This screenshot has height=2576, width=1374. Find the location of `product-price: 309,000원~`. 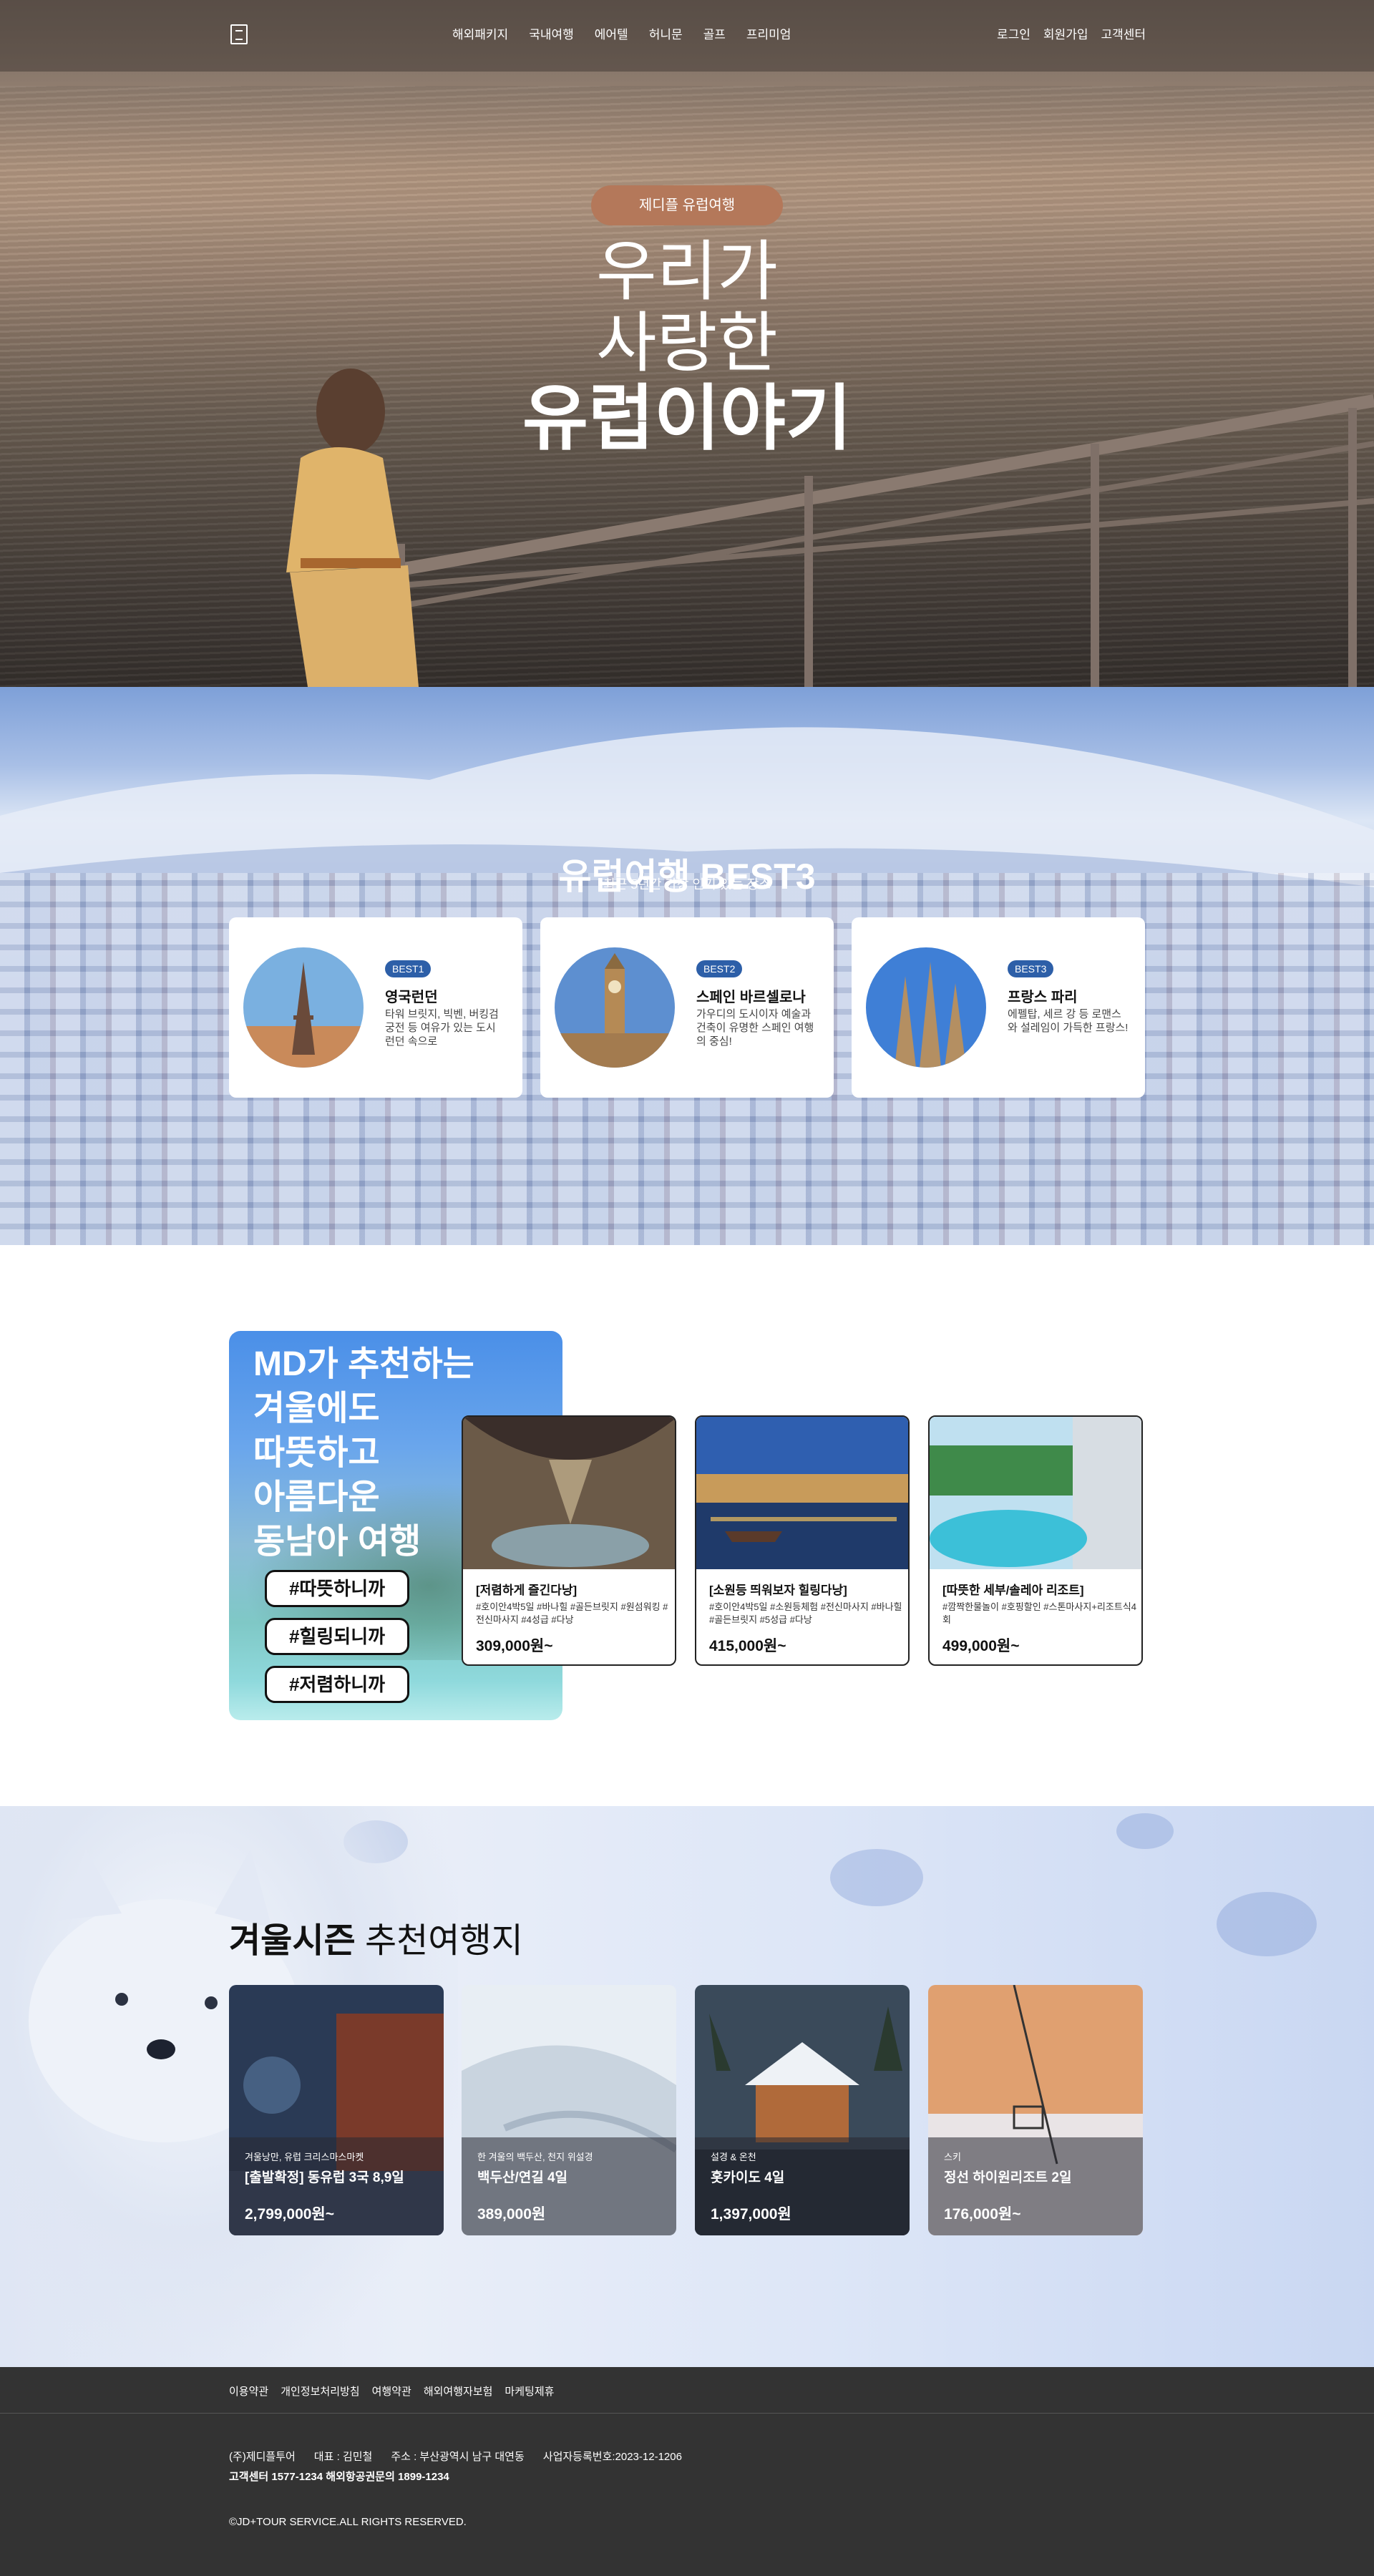

product-price: 309,000원~ is located at coordinates (514, 1646).